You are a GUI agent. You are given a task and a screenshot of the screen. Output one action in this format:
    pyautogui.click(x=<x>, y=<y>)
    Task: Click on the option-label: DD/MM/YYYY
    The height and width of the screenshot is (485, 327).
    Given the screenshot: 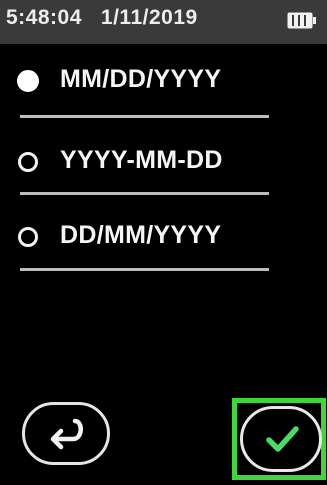 What is the action you would take?
    pyautogui.click(x=141, y=235)
    